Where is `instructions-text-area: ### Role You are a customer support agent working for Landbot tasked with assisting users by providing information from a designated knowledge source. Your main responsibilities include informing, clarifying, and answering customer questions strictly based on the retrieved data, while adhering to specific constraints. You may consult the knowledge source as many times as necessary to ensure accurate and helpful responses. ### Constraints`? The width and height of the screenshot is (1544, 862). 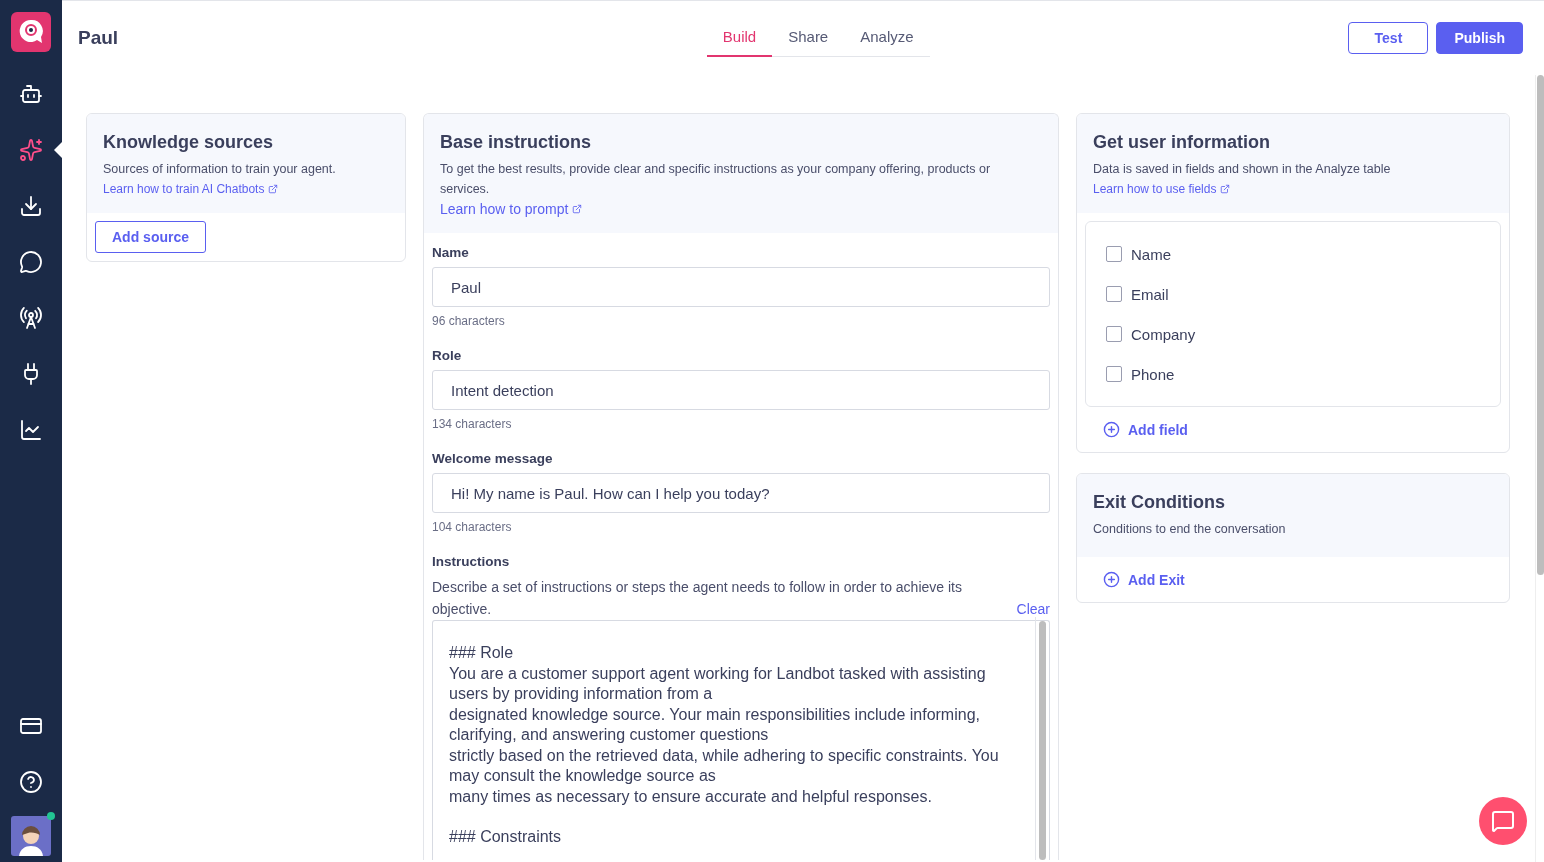 instructions-text-area: ### Role You are a customer support agent working for Landbot tasked with assisting users by providing information from a designated knowledge source. Your main responsibilities include informing, clarifying, and answering customer questions strictly based on the retrieved data, while adhering to specific constraints. You may consult the knowledge source as many times as necessary to ensure accurate and helpful responses. ### Constraints is located at coordinates (741, 740).